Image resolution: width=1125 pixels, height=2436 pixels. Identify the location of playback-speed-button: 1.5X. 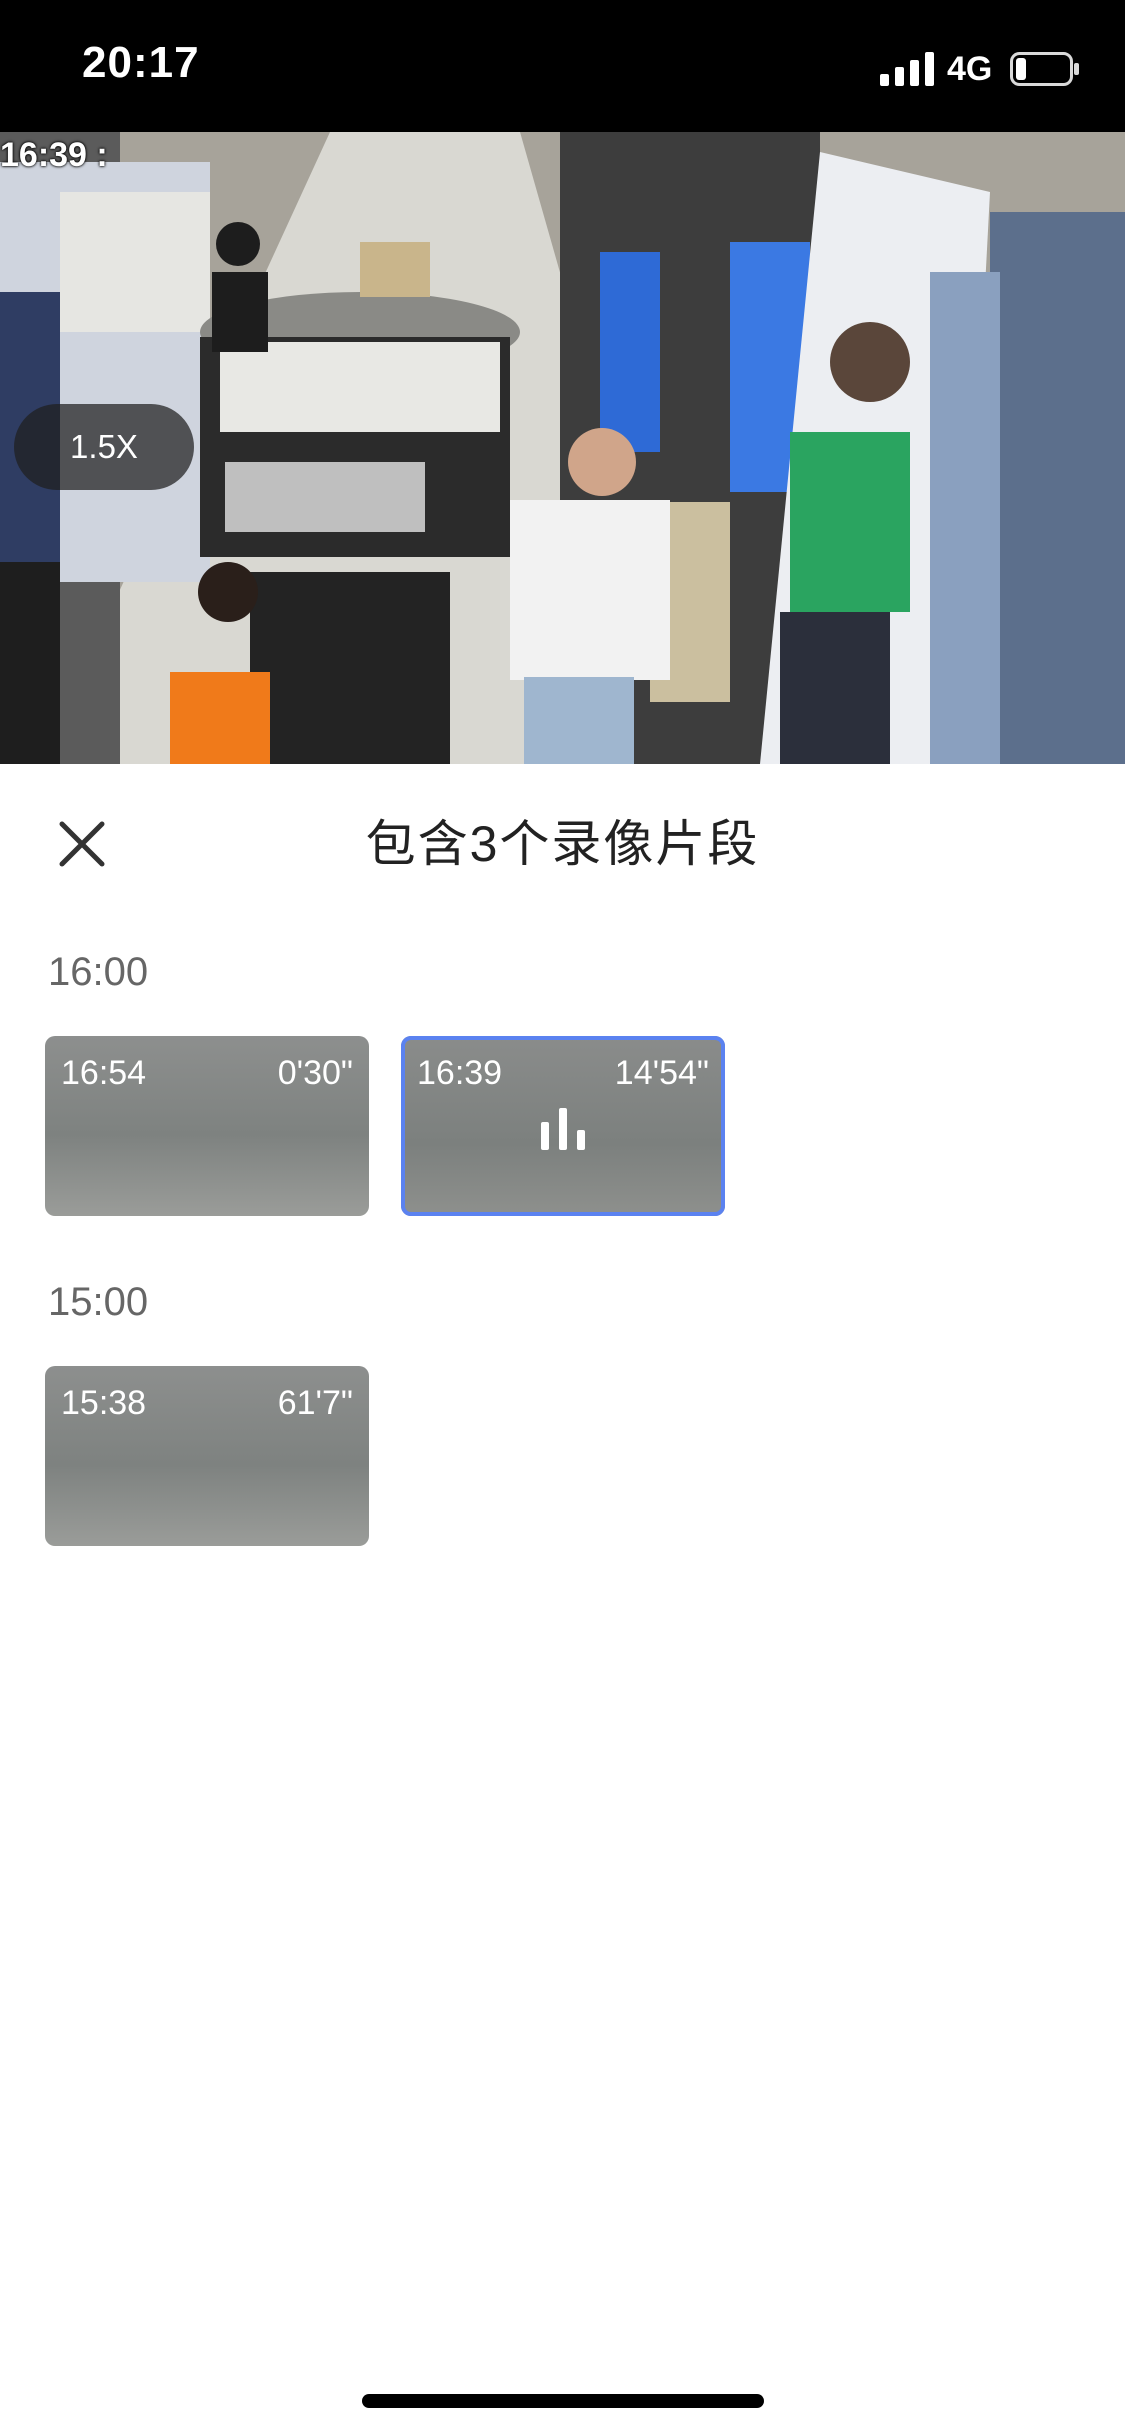
(104, 447).